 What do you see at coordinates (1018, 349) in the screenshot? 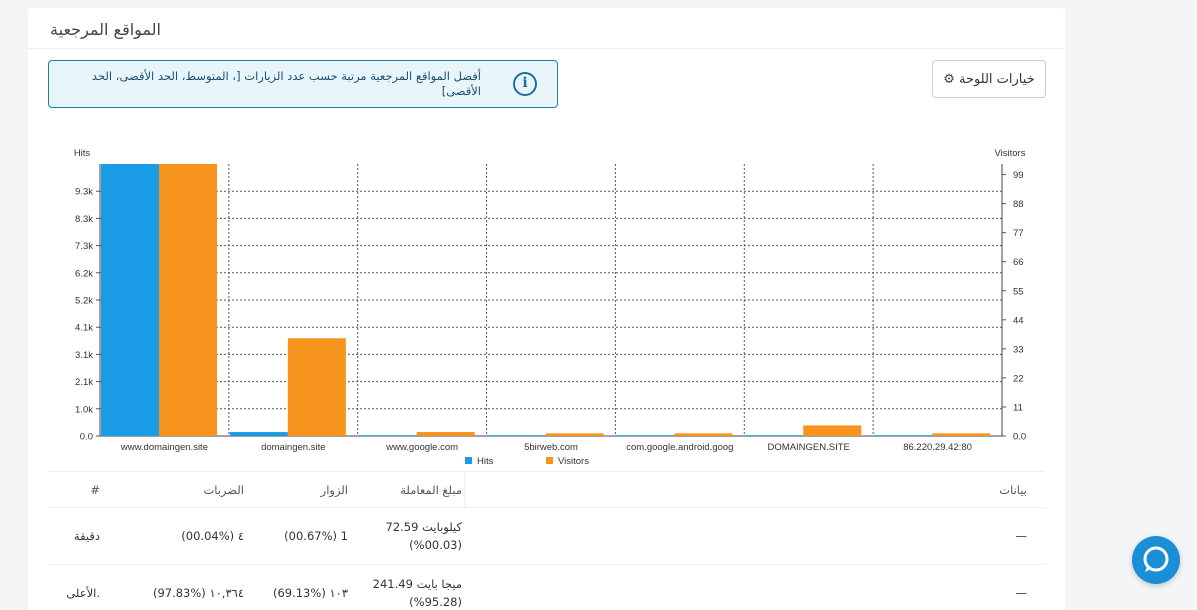
I see `right-tick-label: 33` at bounding box center [1018, 349].